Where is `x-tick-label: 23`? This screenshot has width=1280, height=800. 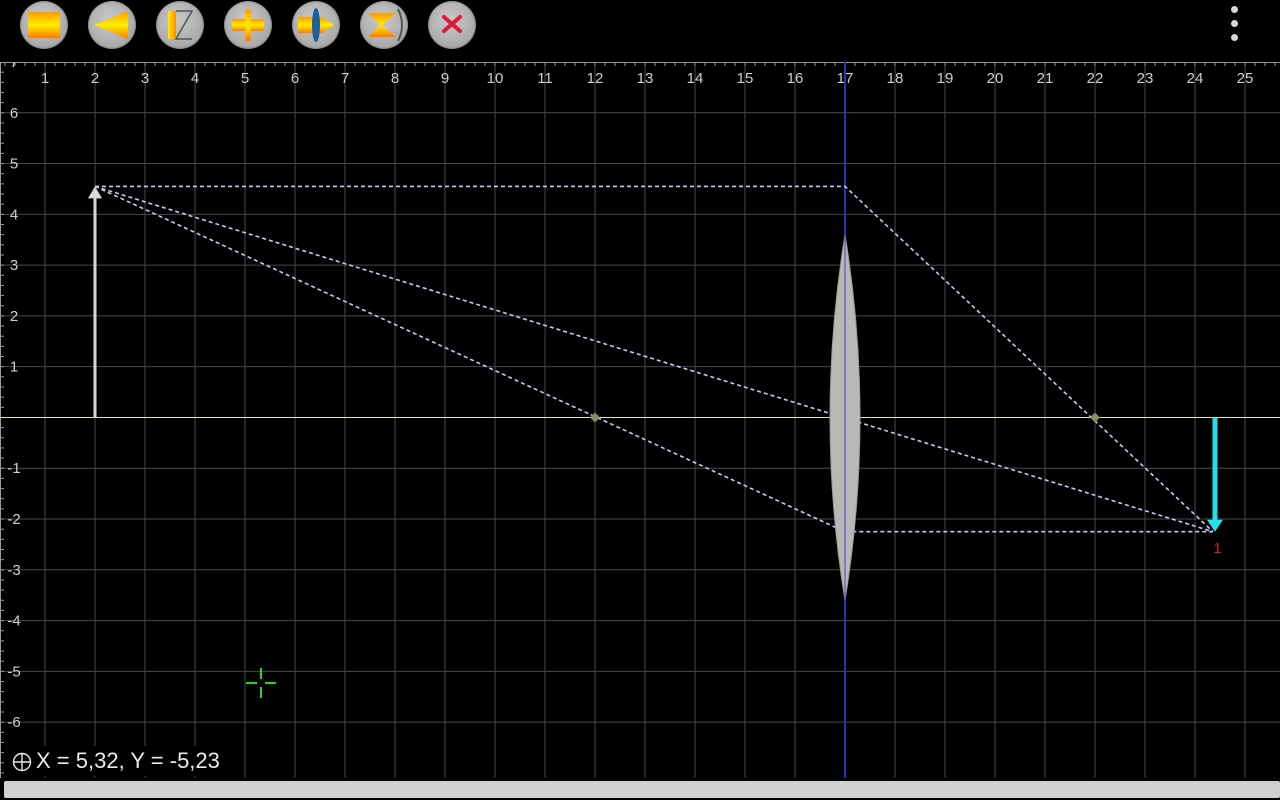
x-tick-label: 23 is located at coordinates (1145, 78).